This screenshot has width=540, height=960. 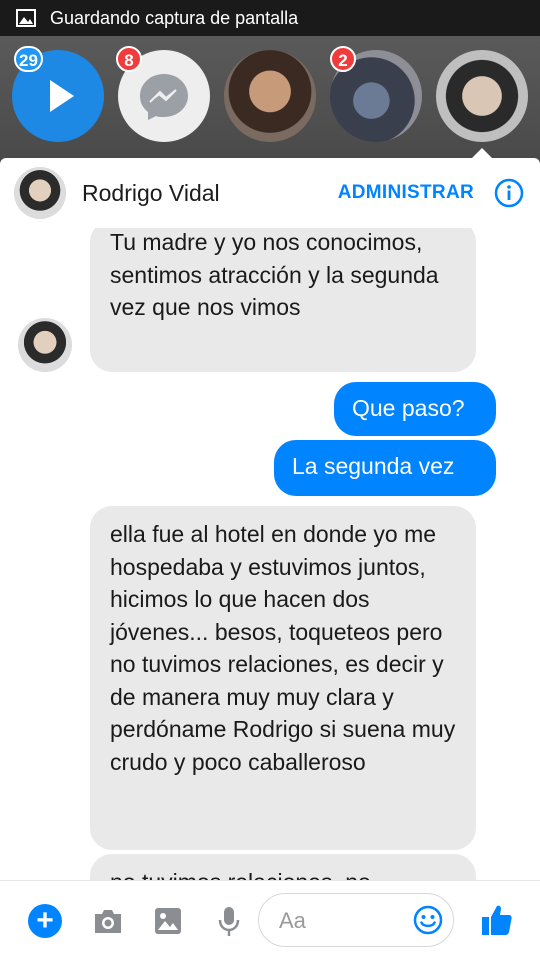 I want to click on camera-icon, so click(x=108, y=921).